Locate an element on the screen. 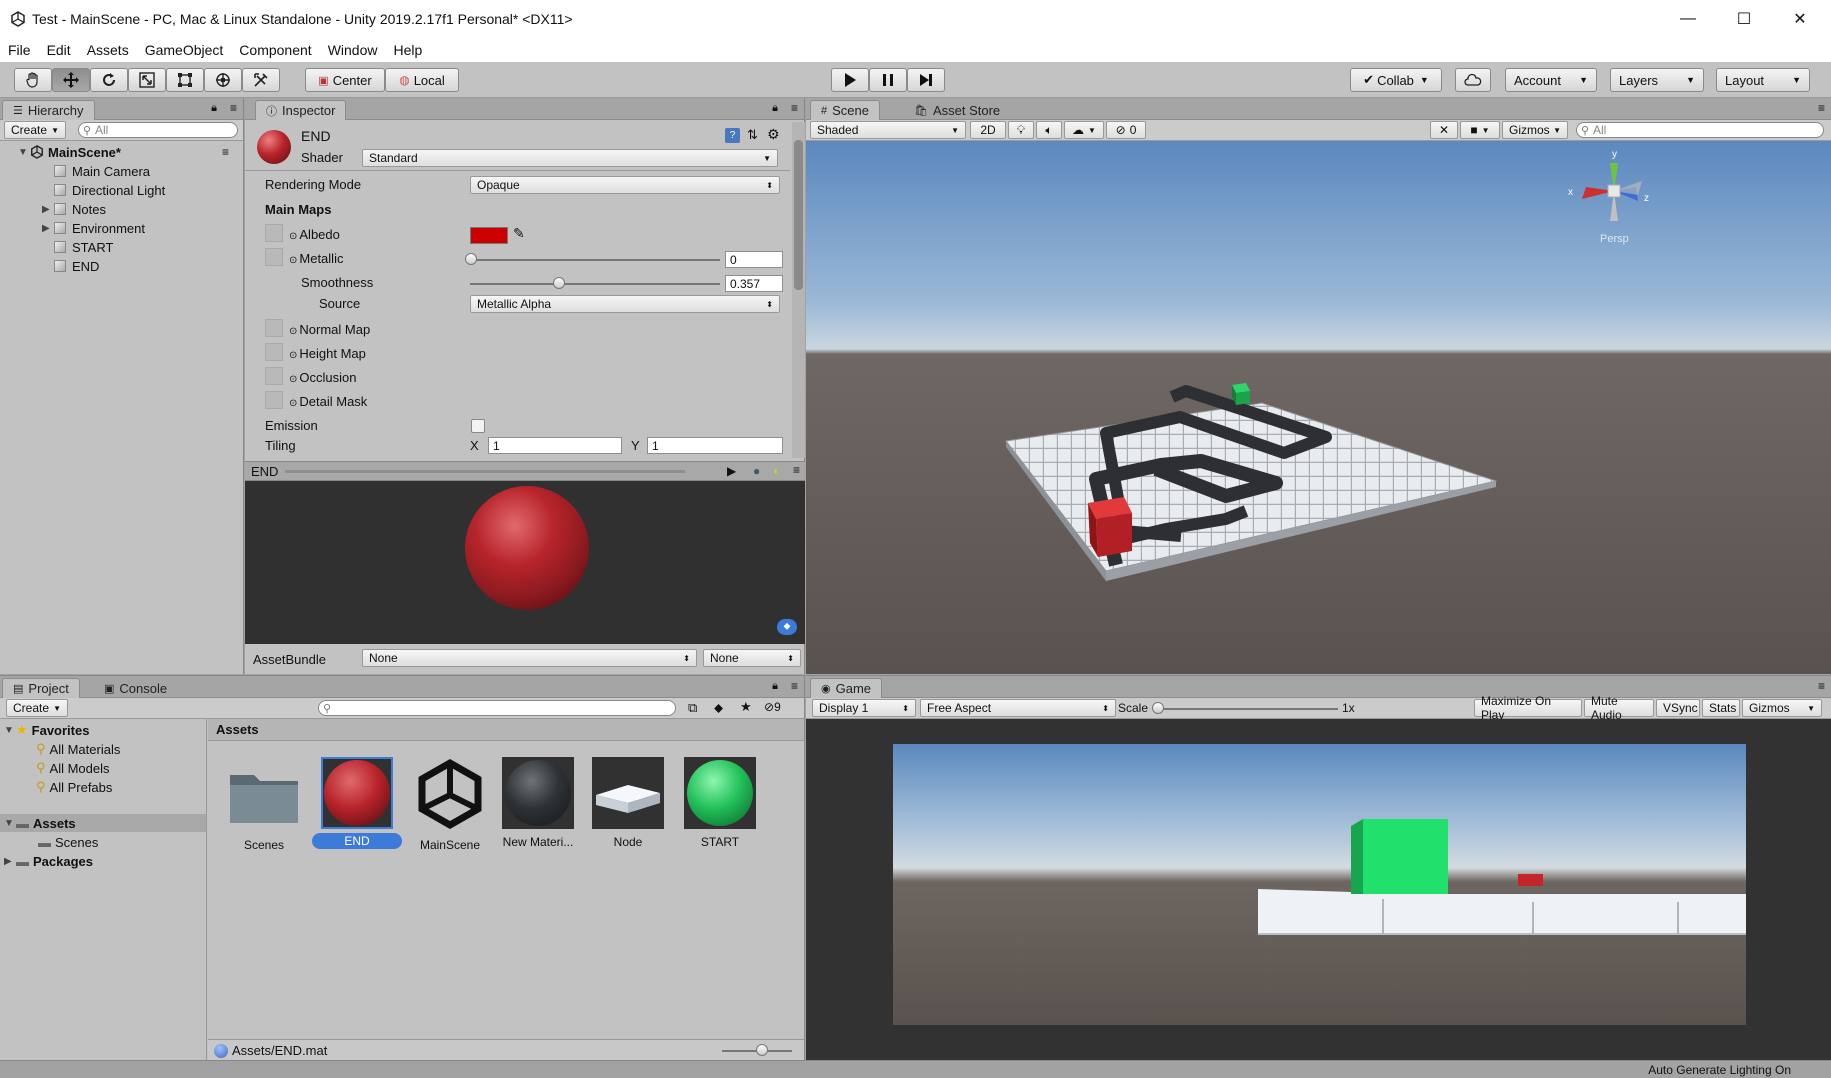  normal-map-slot is located at coordinates (274, 328).